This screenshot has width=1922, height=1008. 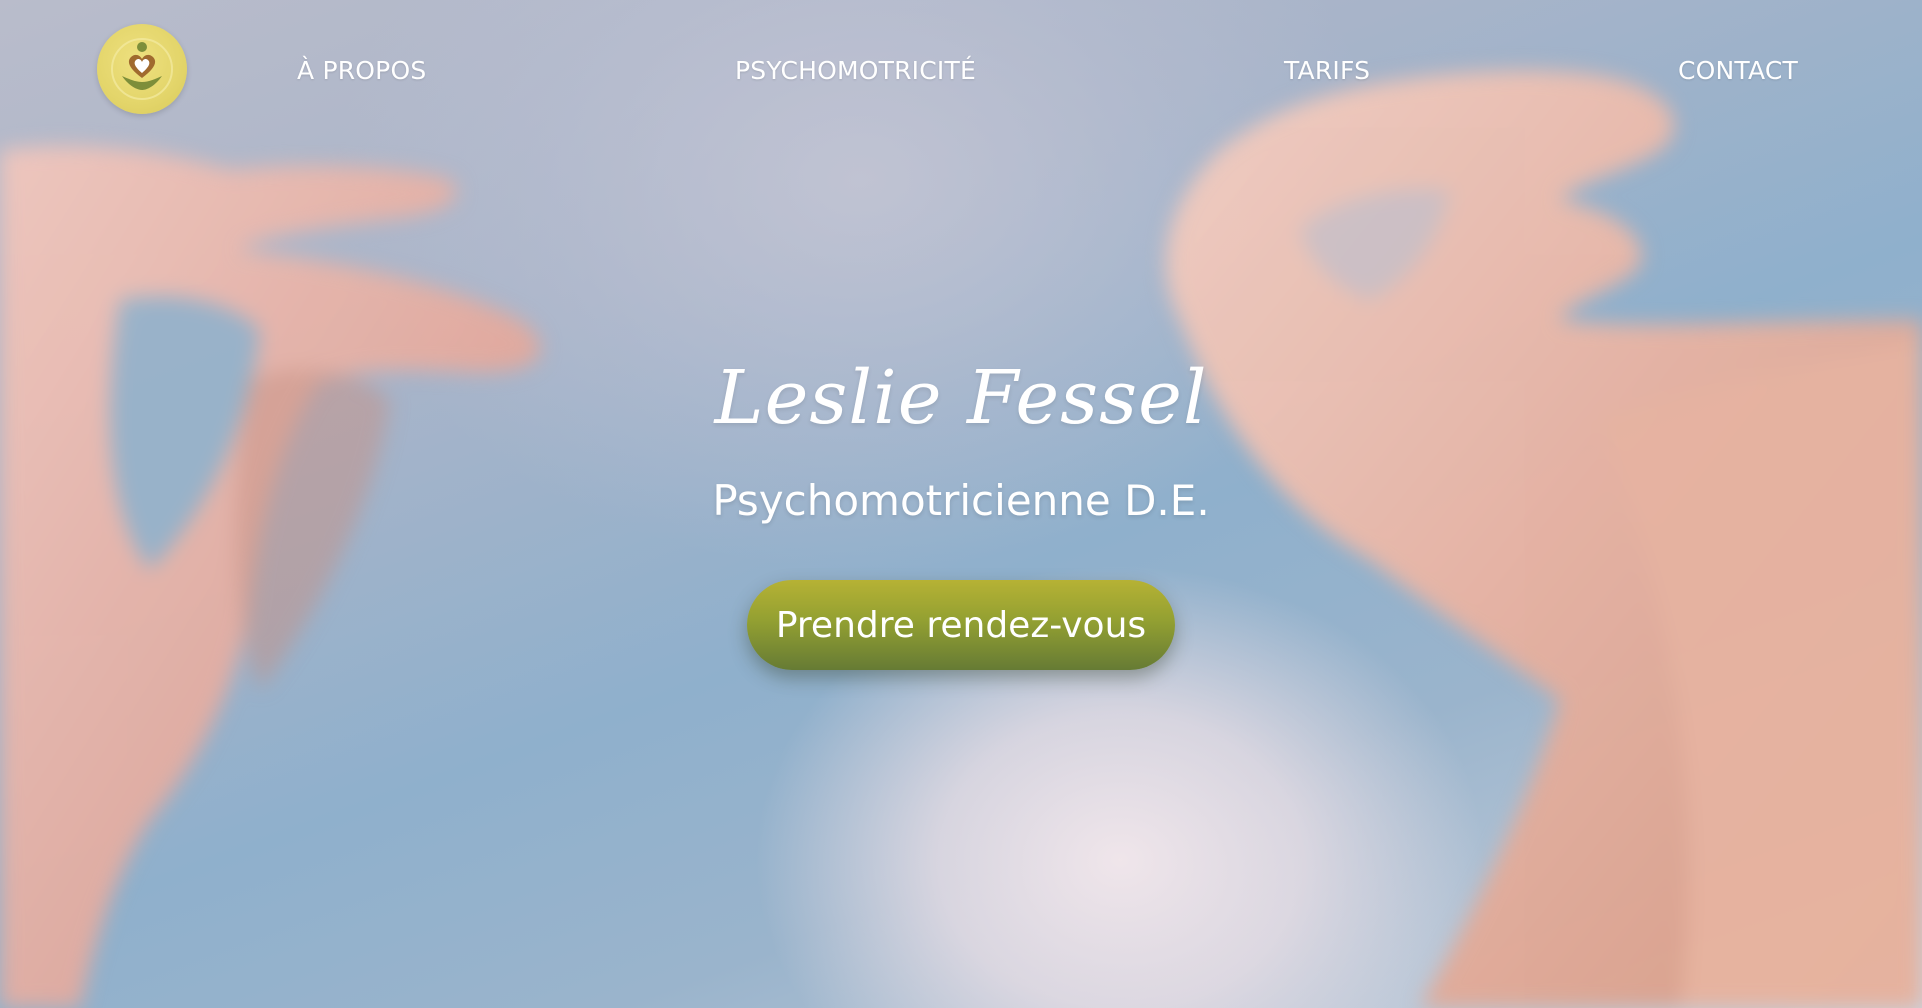 What do you see at coordinates (961, 625) in the screenshot?
I see `book-appointment-button: Prendre rendez-vous` at bounding box center [961, 625].